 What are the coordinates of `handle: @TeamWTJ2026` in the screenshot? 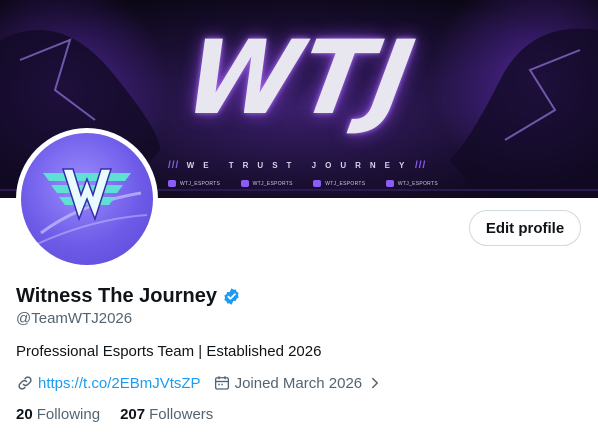 It's located at (74, 318).